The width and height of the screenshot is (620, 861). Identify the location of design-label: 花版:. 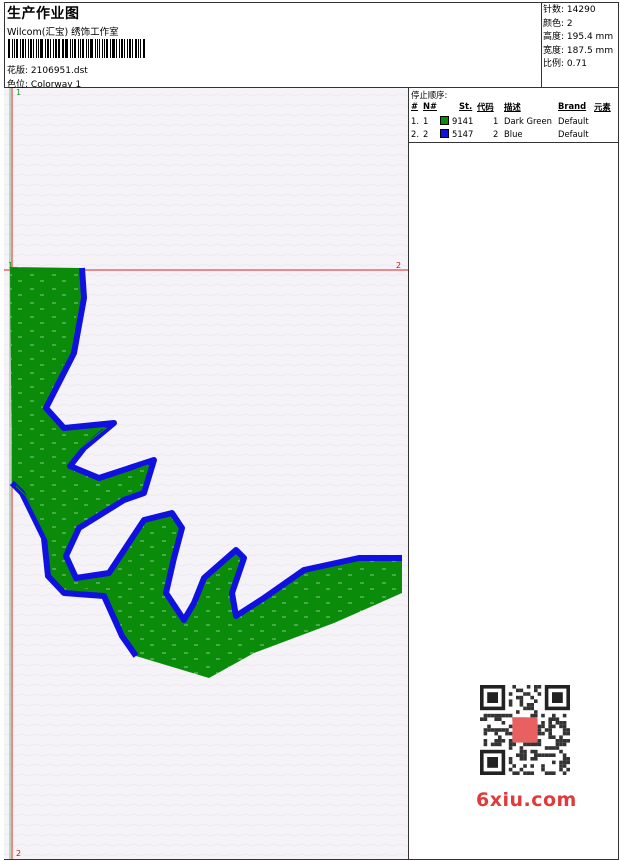
(18, 71).